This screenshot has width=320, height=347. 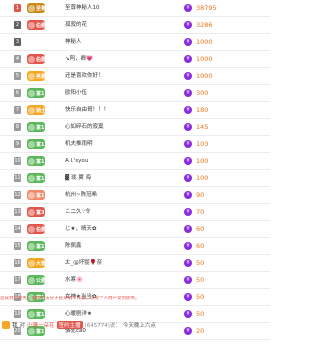 I want to click on chat-target-id: (645774)说：, so click(x=102, y=326).